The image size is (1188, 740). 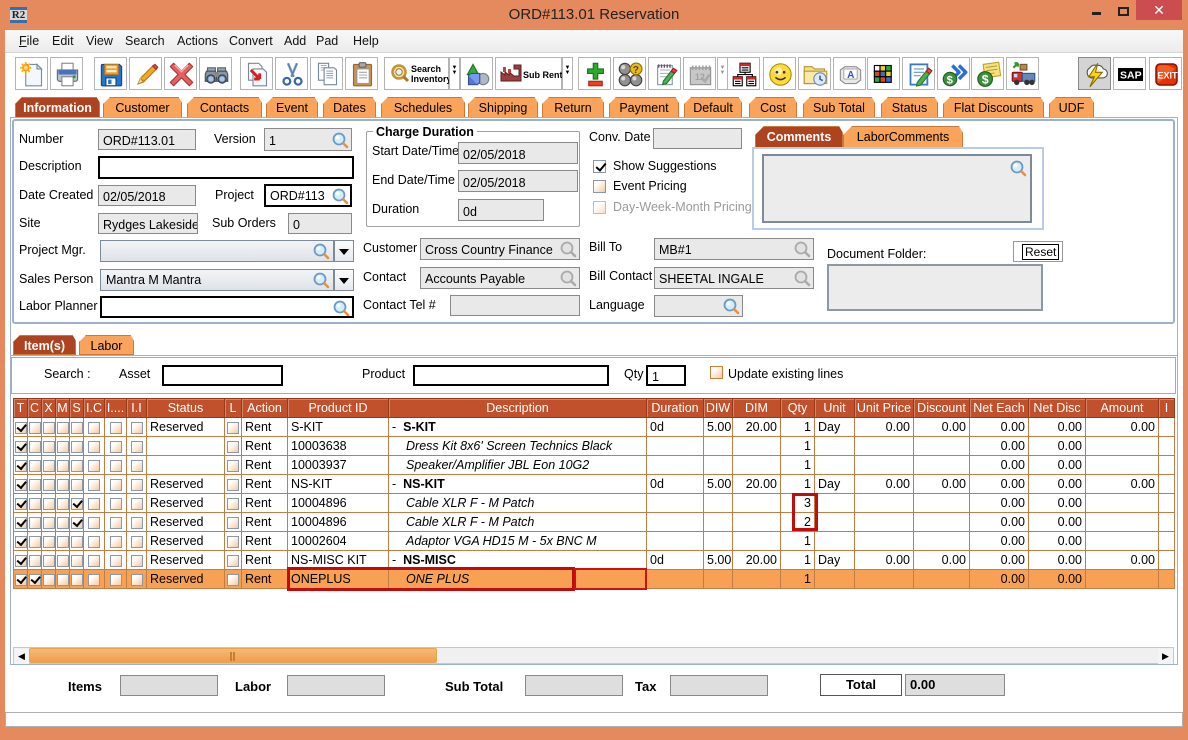 I want to click on svg-text: Search, so click(x=426, y=69).